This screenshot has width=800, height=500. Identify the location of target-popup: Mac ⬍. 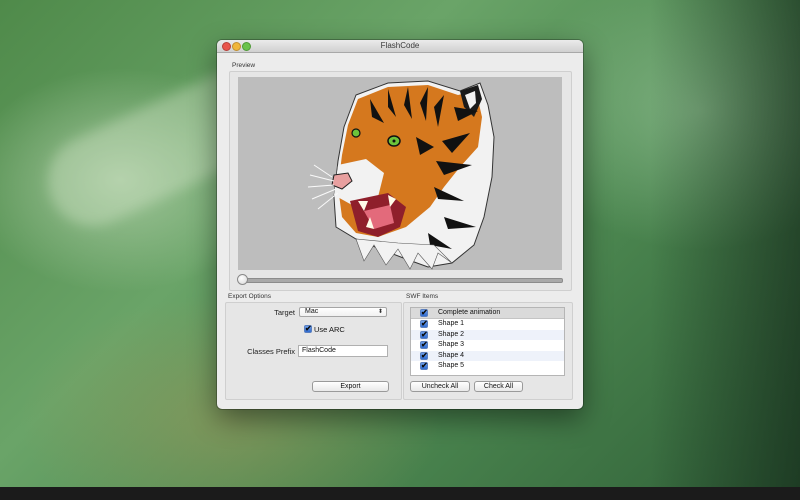
(343, 312).